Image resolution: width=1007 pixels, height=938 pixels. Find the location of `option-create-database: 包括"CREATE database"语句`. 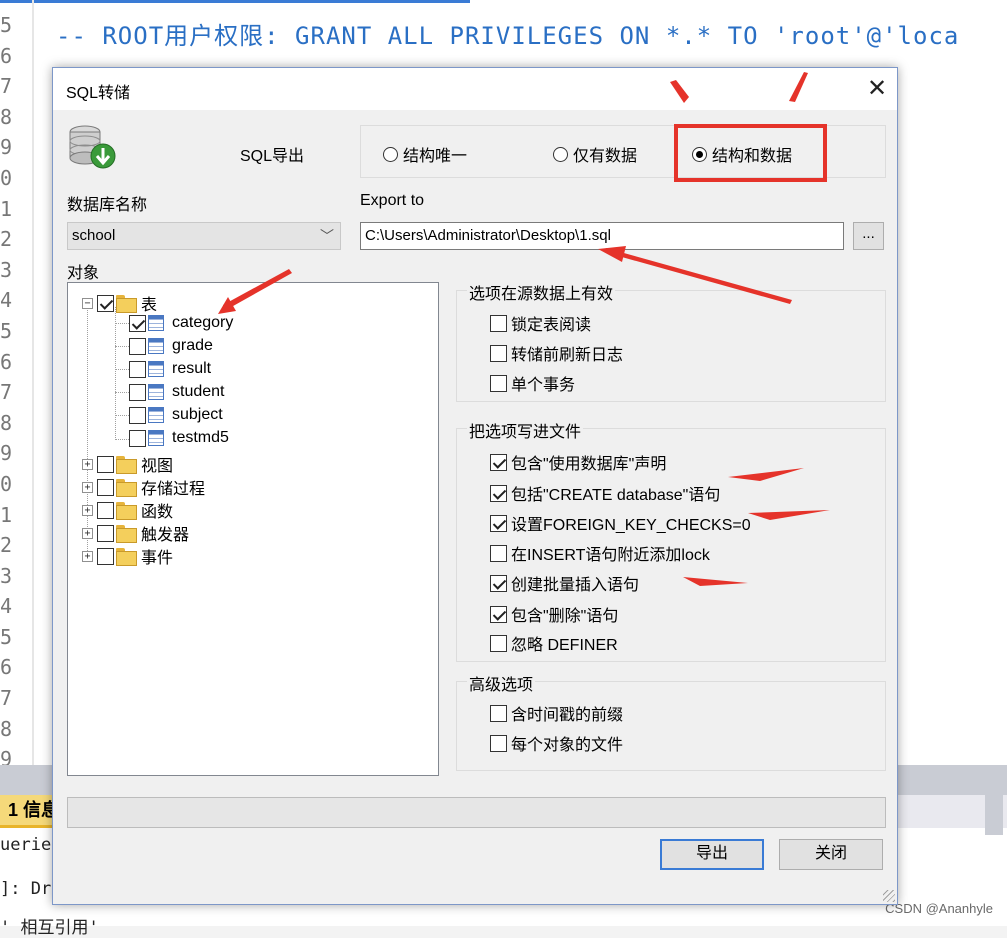

option-create-database: 包括"CREATE database"语句 is located at coordinates (605, 493).